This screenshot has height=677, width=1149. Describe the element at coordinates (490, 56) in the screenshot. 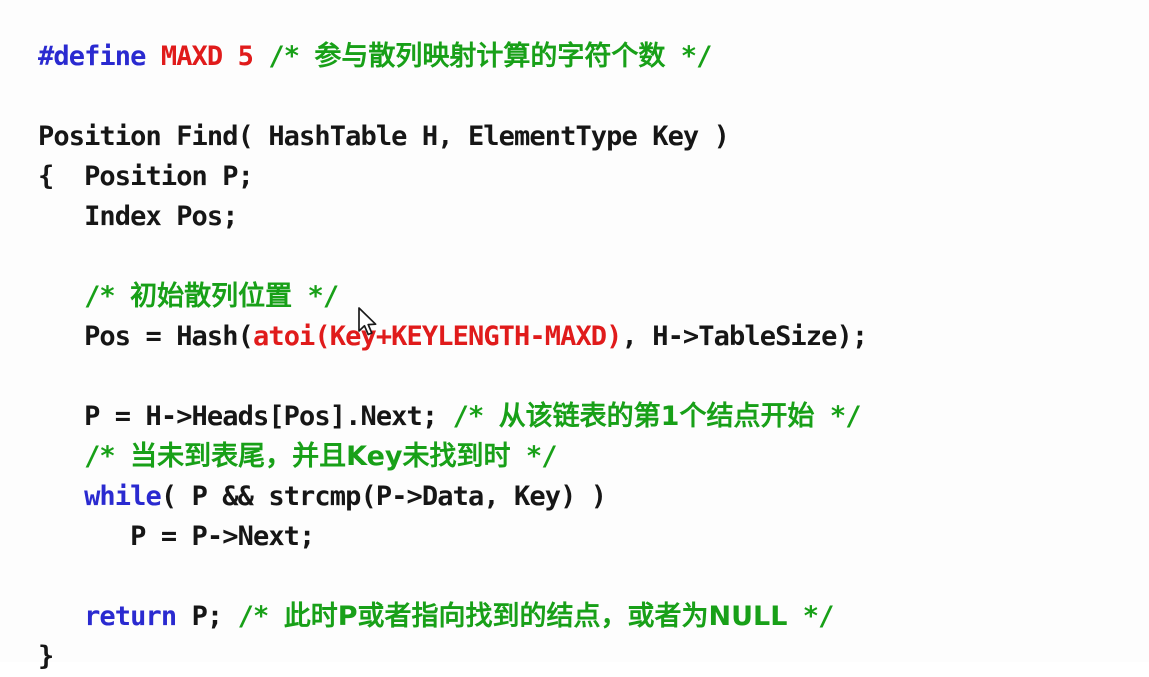

I see `code-token: 参与散列映射计算的字符个数` at that location.